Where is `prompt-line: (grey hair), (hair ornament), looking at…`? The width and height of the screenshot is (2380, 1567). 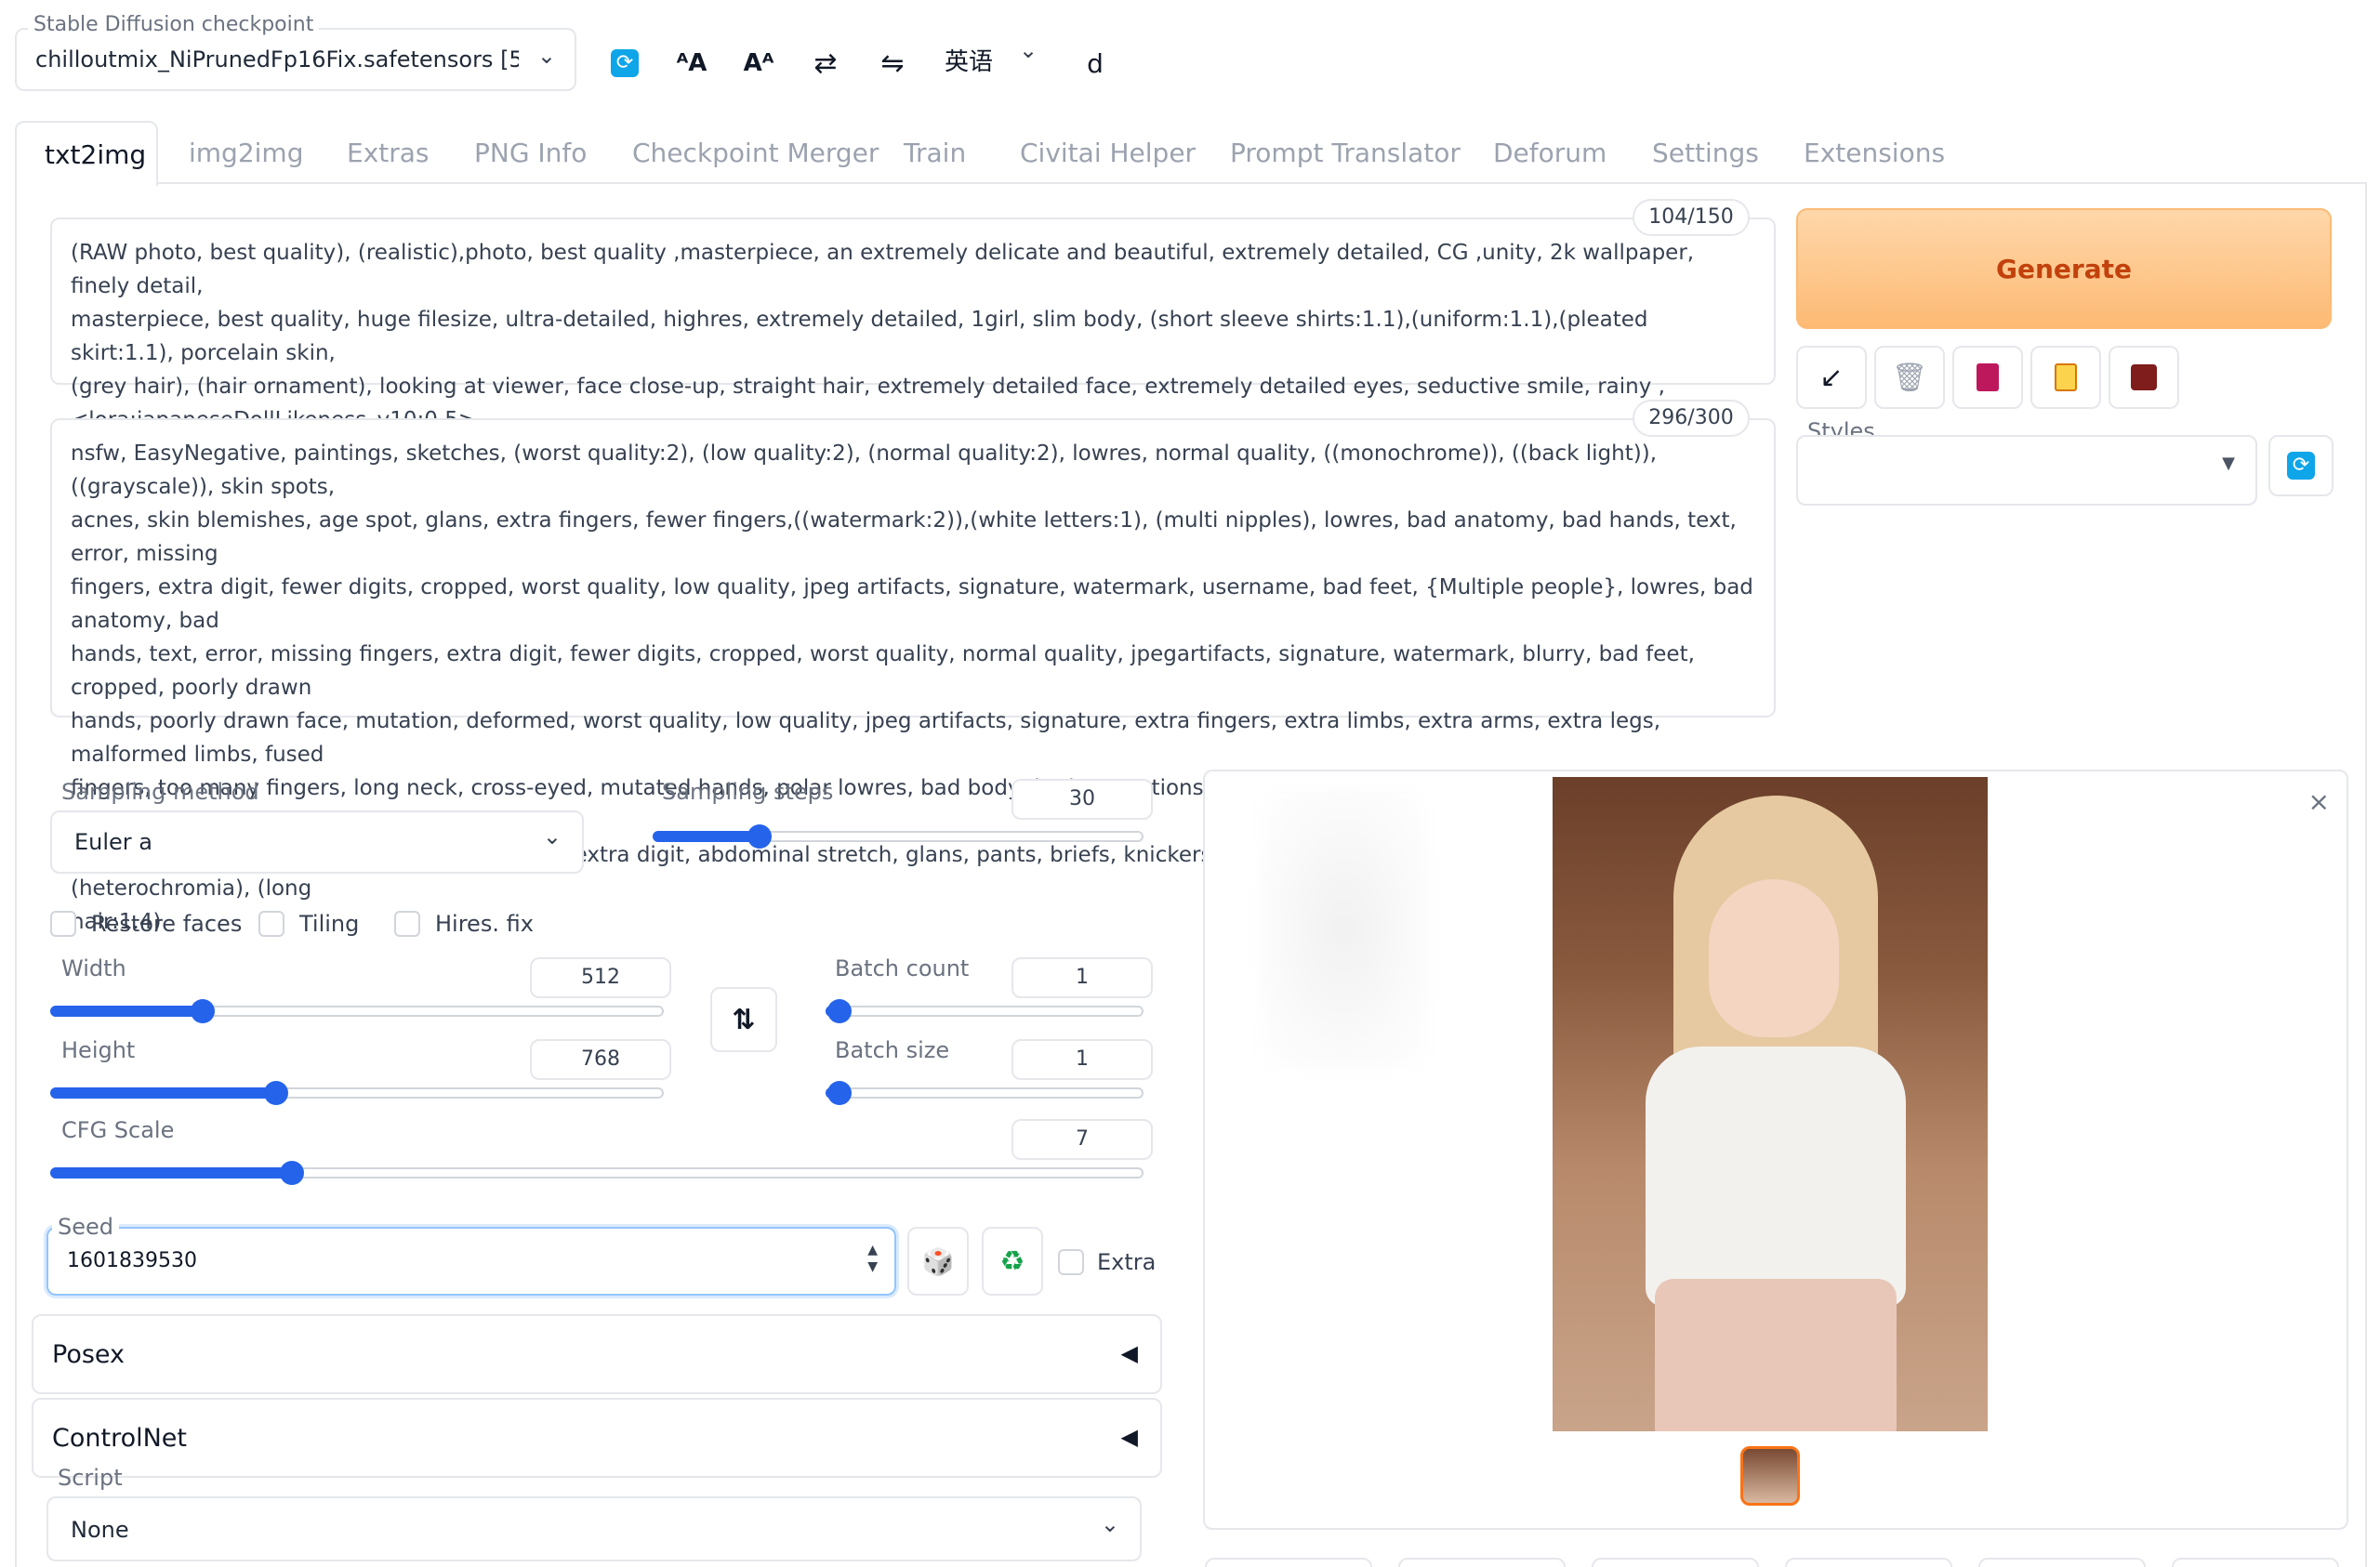 prompt-line: (grey hair), (hair ornament), looking at… is located at coordinates (868, 387).